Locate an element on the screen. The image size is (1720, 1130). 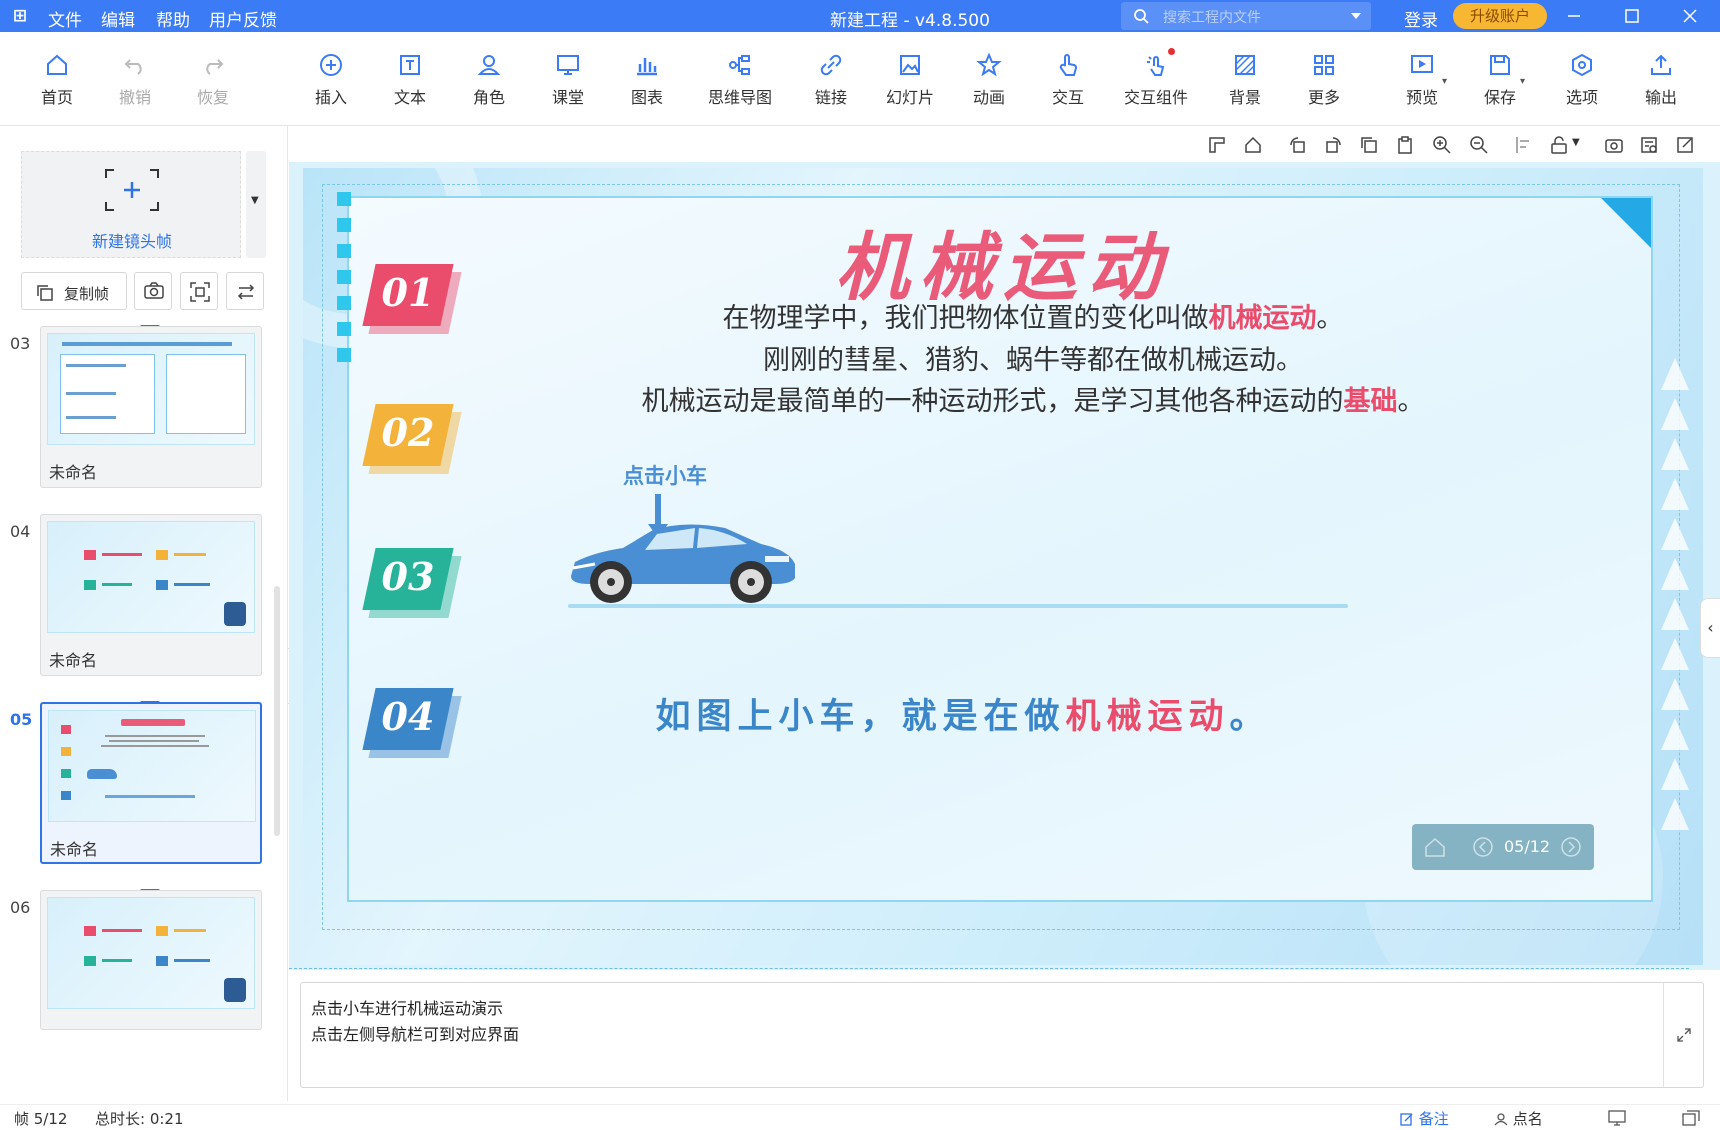
slide-pager: 05/12 is located at coordinates (1503, 847).